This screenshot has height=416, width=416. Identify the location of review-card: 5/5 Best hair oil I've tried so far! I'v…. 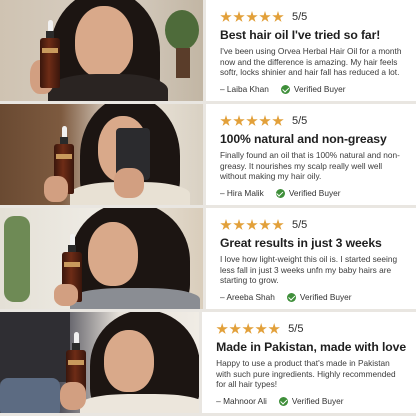
(311, 50).